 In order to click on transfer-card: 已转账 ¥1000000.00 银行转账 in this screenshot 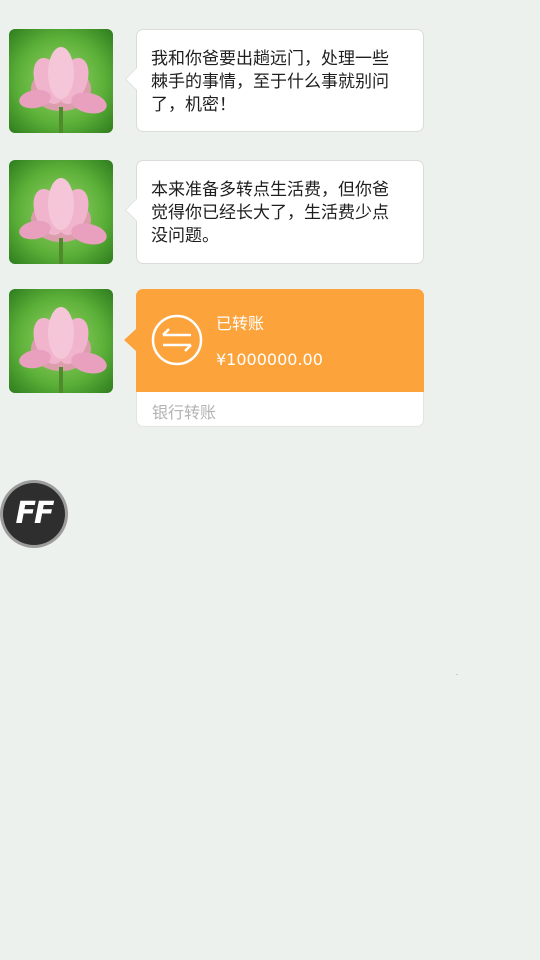, I will do `click(274, 358)`.